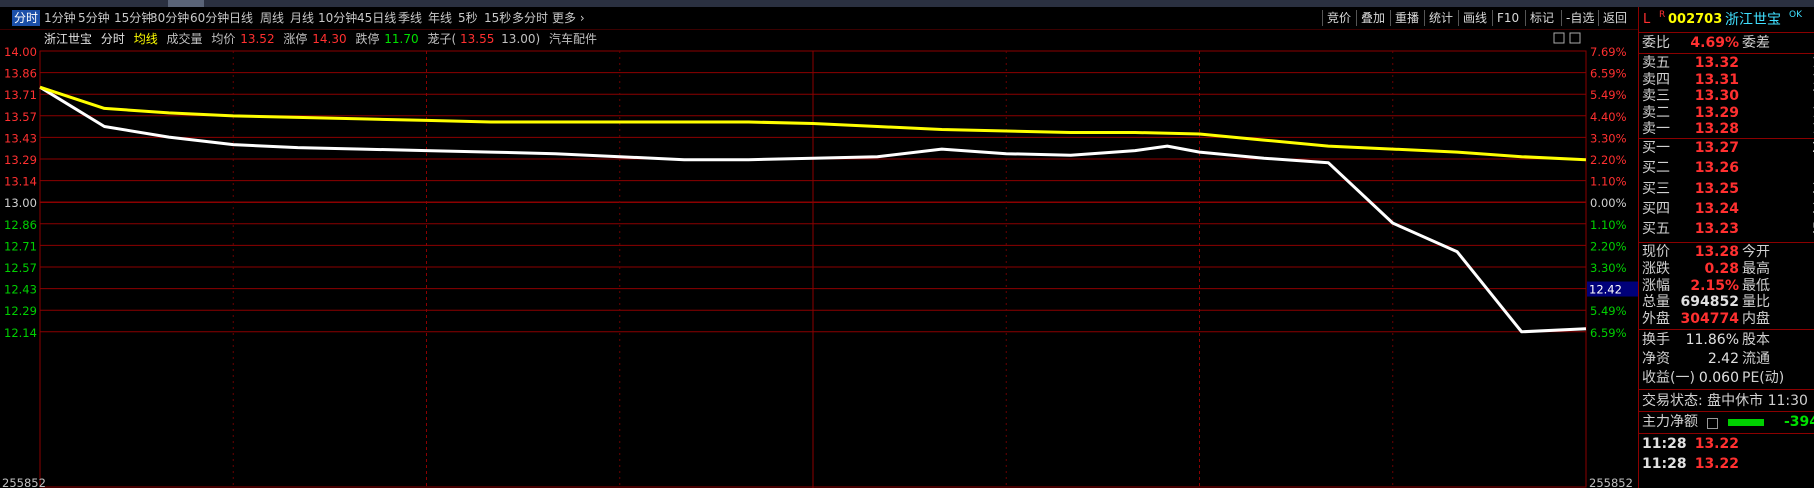 The width and height of the screenshot is (1814, 488). I want to click on stat-value: 694852, so click(1709, 302).